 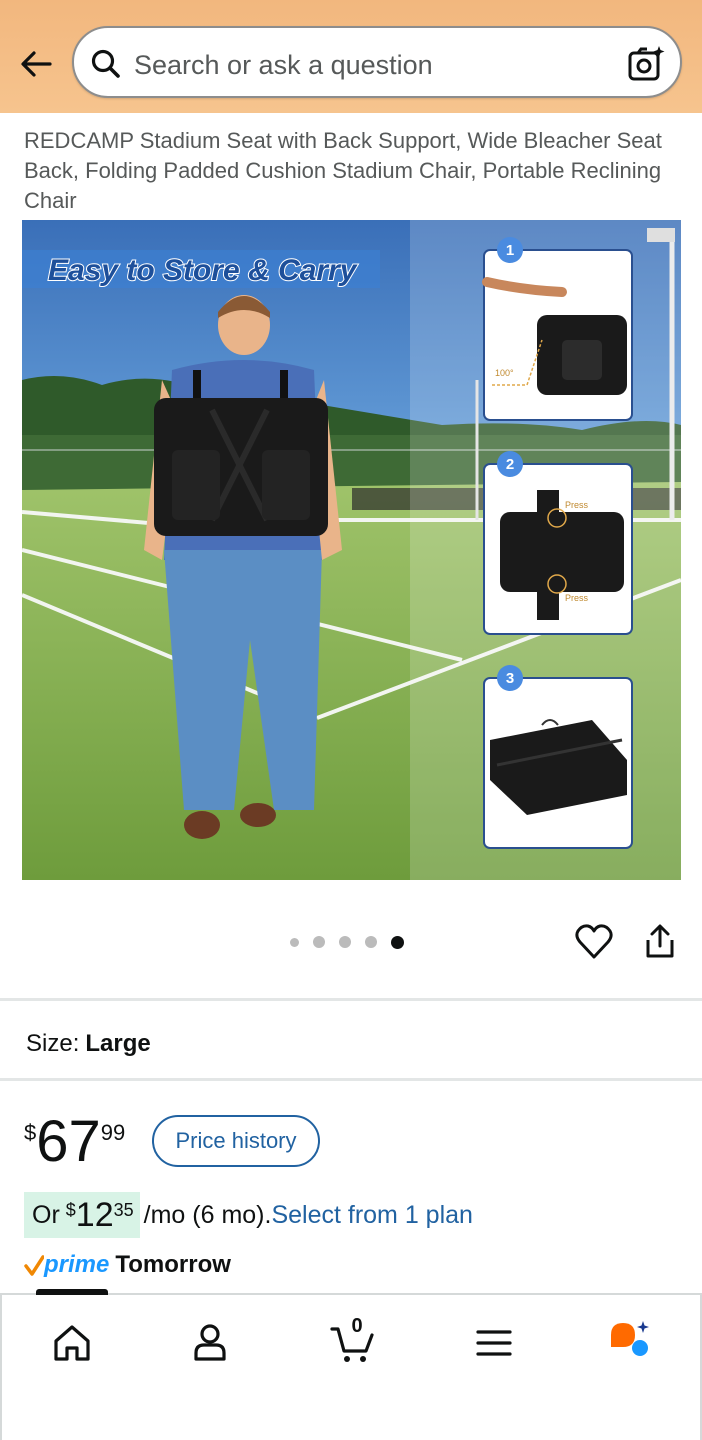 What do you see at coordinates (351, 1364) in the screenshot?
I see `bottom-navigation: 0` at bounding box center [351, 1364].